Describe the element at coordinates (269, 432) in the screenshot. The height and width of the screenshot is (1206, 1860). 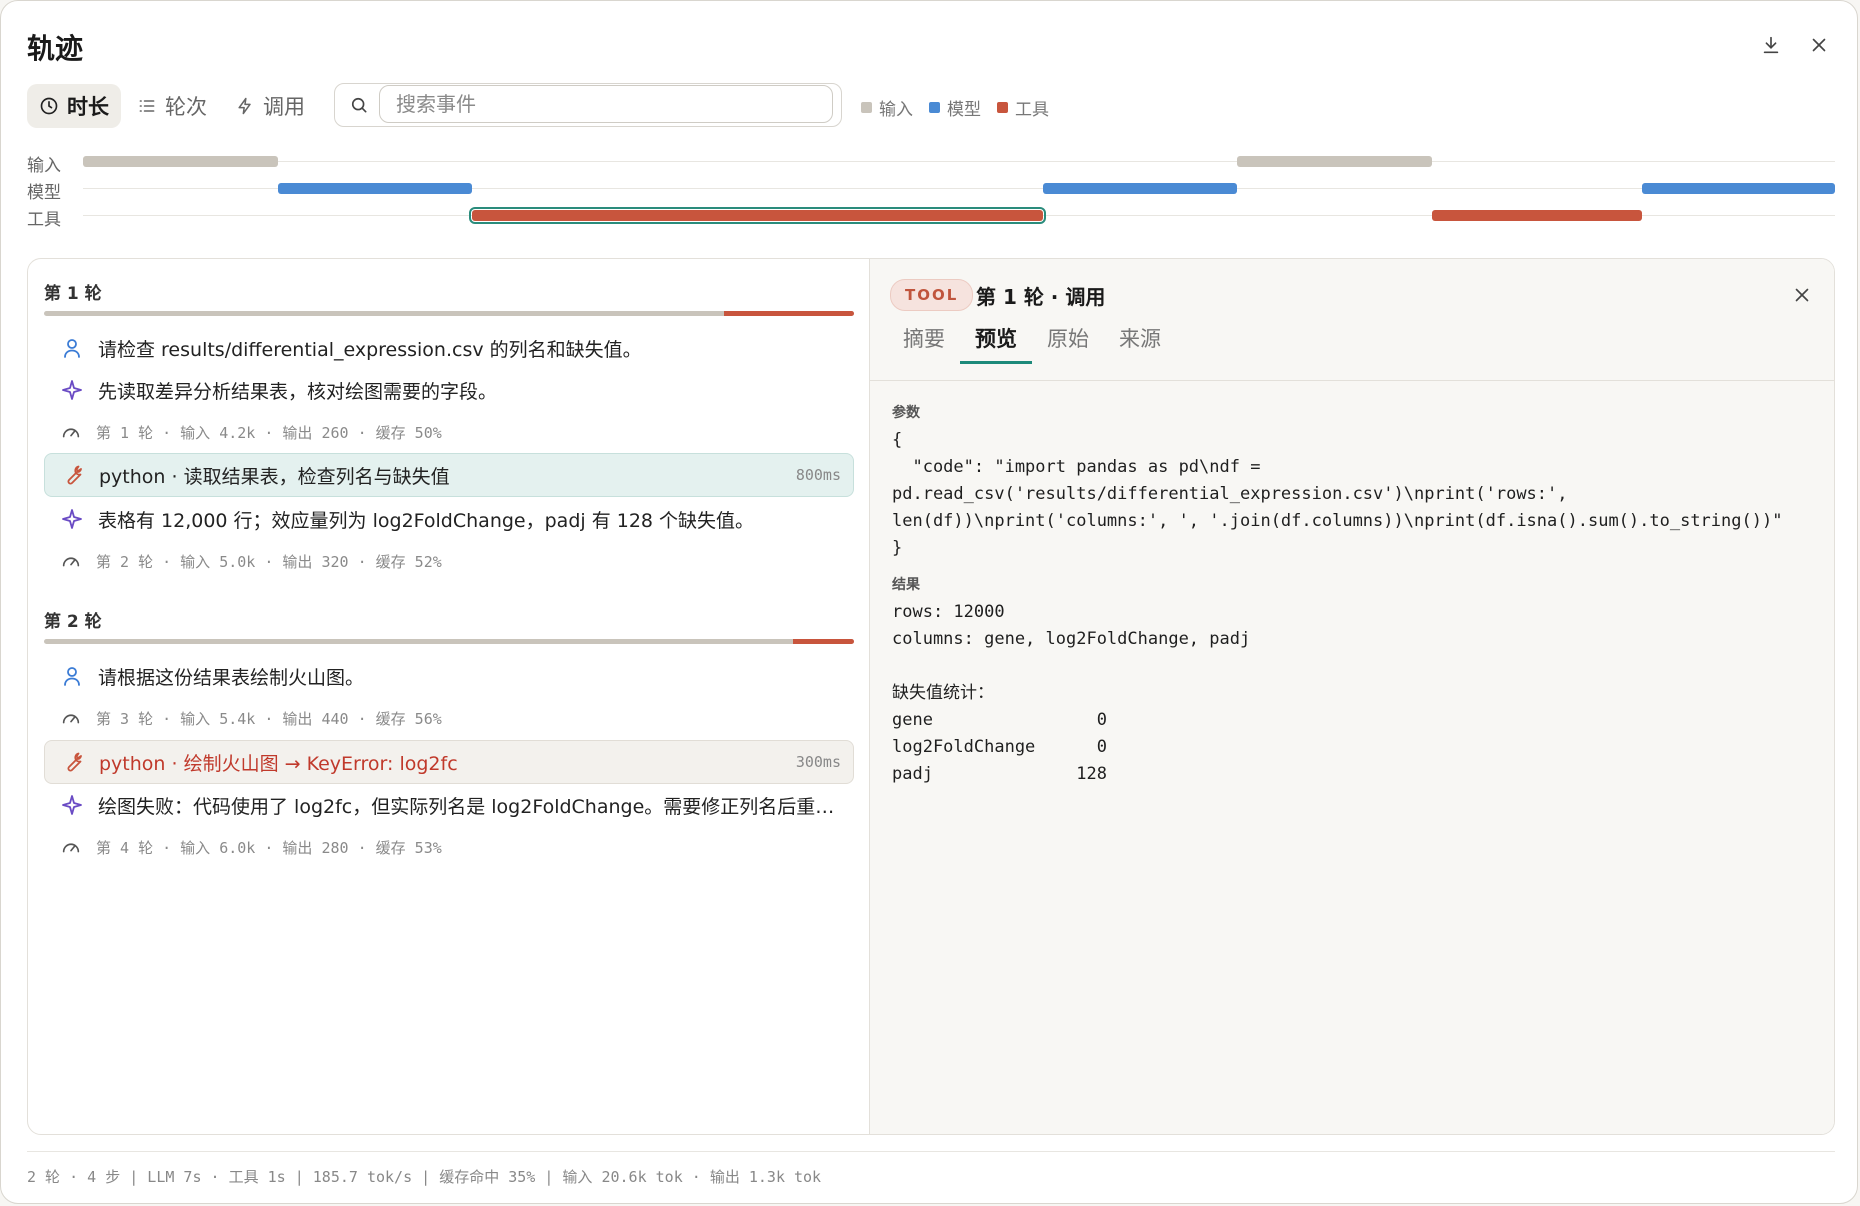
I see `event-meta-text: 第 1 轮 · 输入 4.2k · 输出 260 · 缓存 50%` at that location.